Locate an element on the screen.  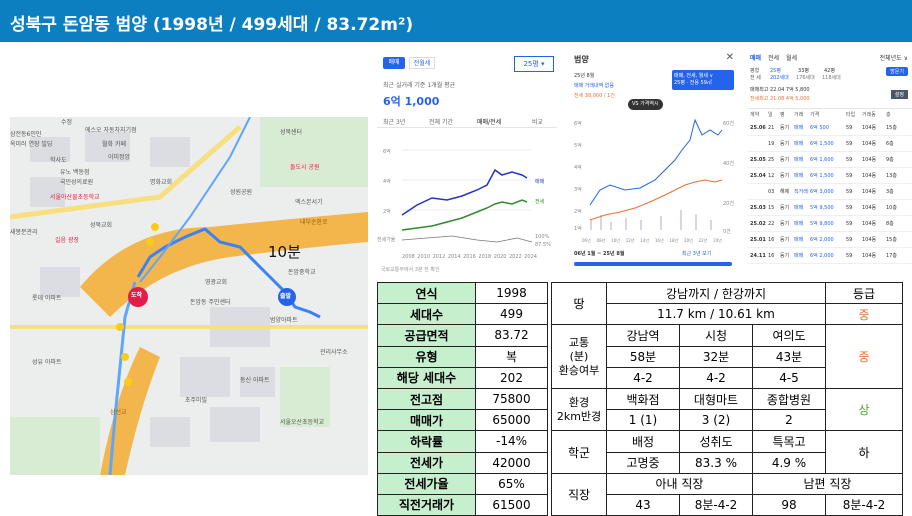
minutes: 32분 is located at coordinates (716, 356).